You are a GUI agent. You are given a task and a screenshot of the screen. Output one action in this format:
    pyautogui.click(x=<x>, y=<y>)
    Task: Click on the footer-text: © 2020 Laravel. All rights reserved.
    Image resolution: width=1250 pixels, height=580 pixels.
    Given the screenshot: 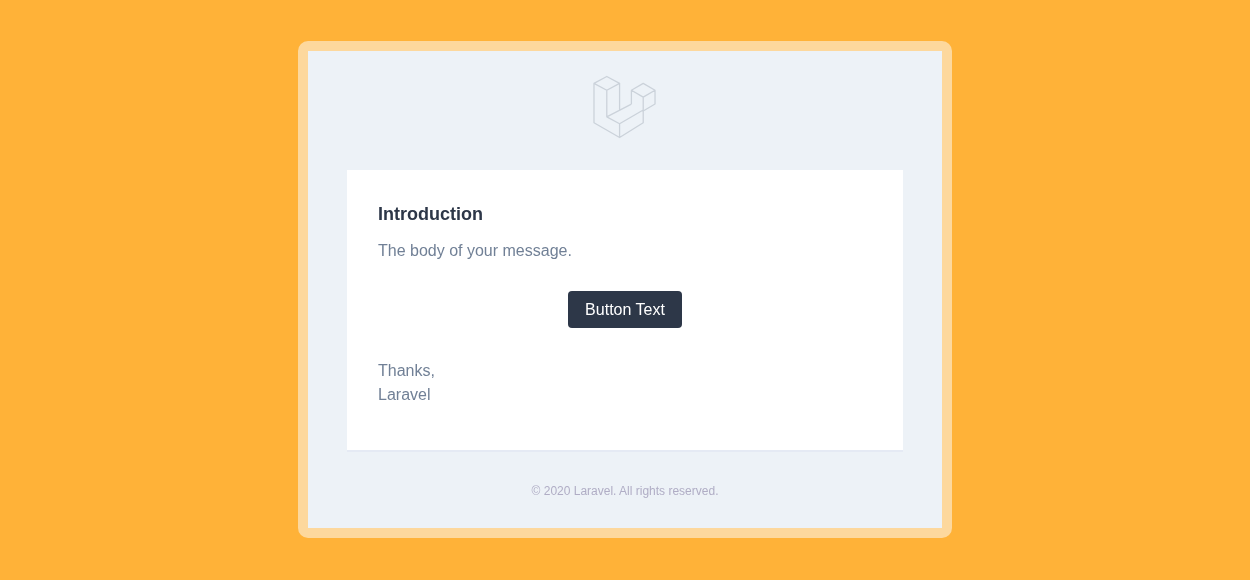 What is the action you would take?
    pyautogui.click(x=625, y=491)
    